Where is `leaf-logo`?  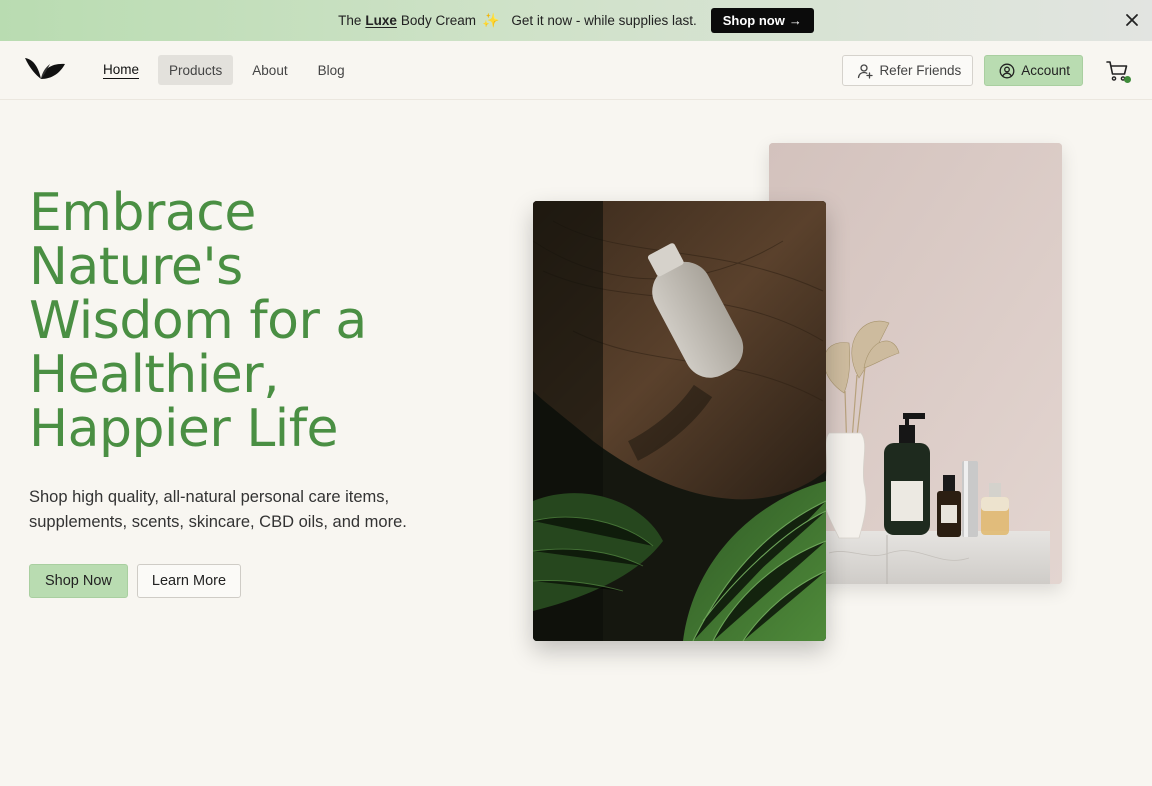
leaf-logo is located at coordinates (45, 70).